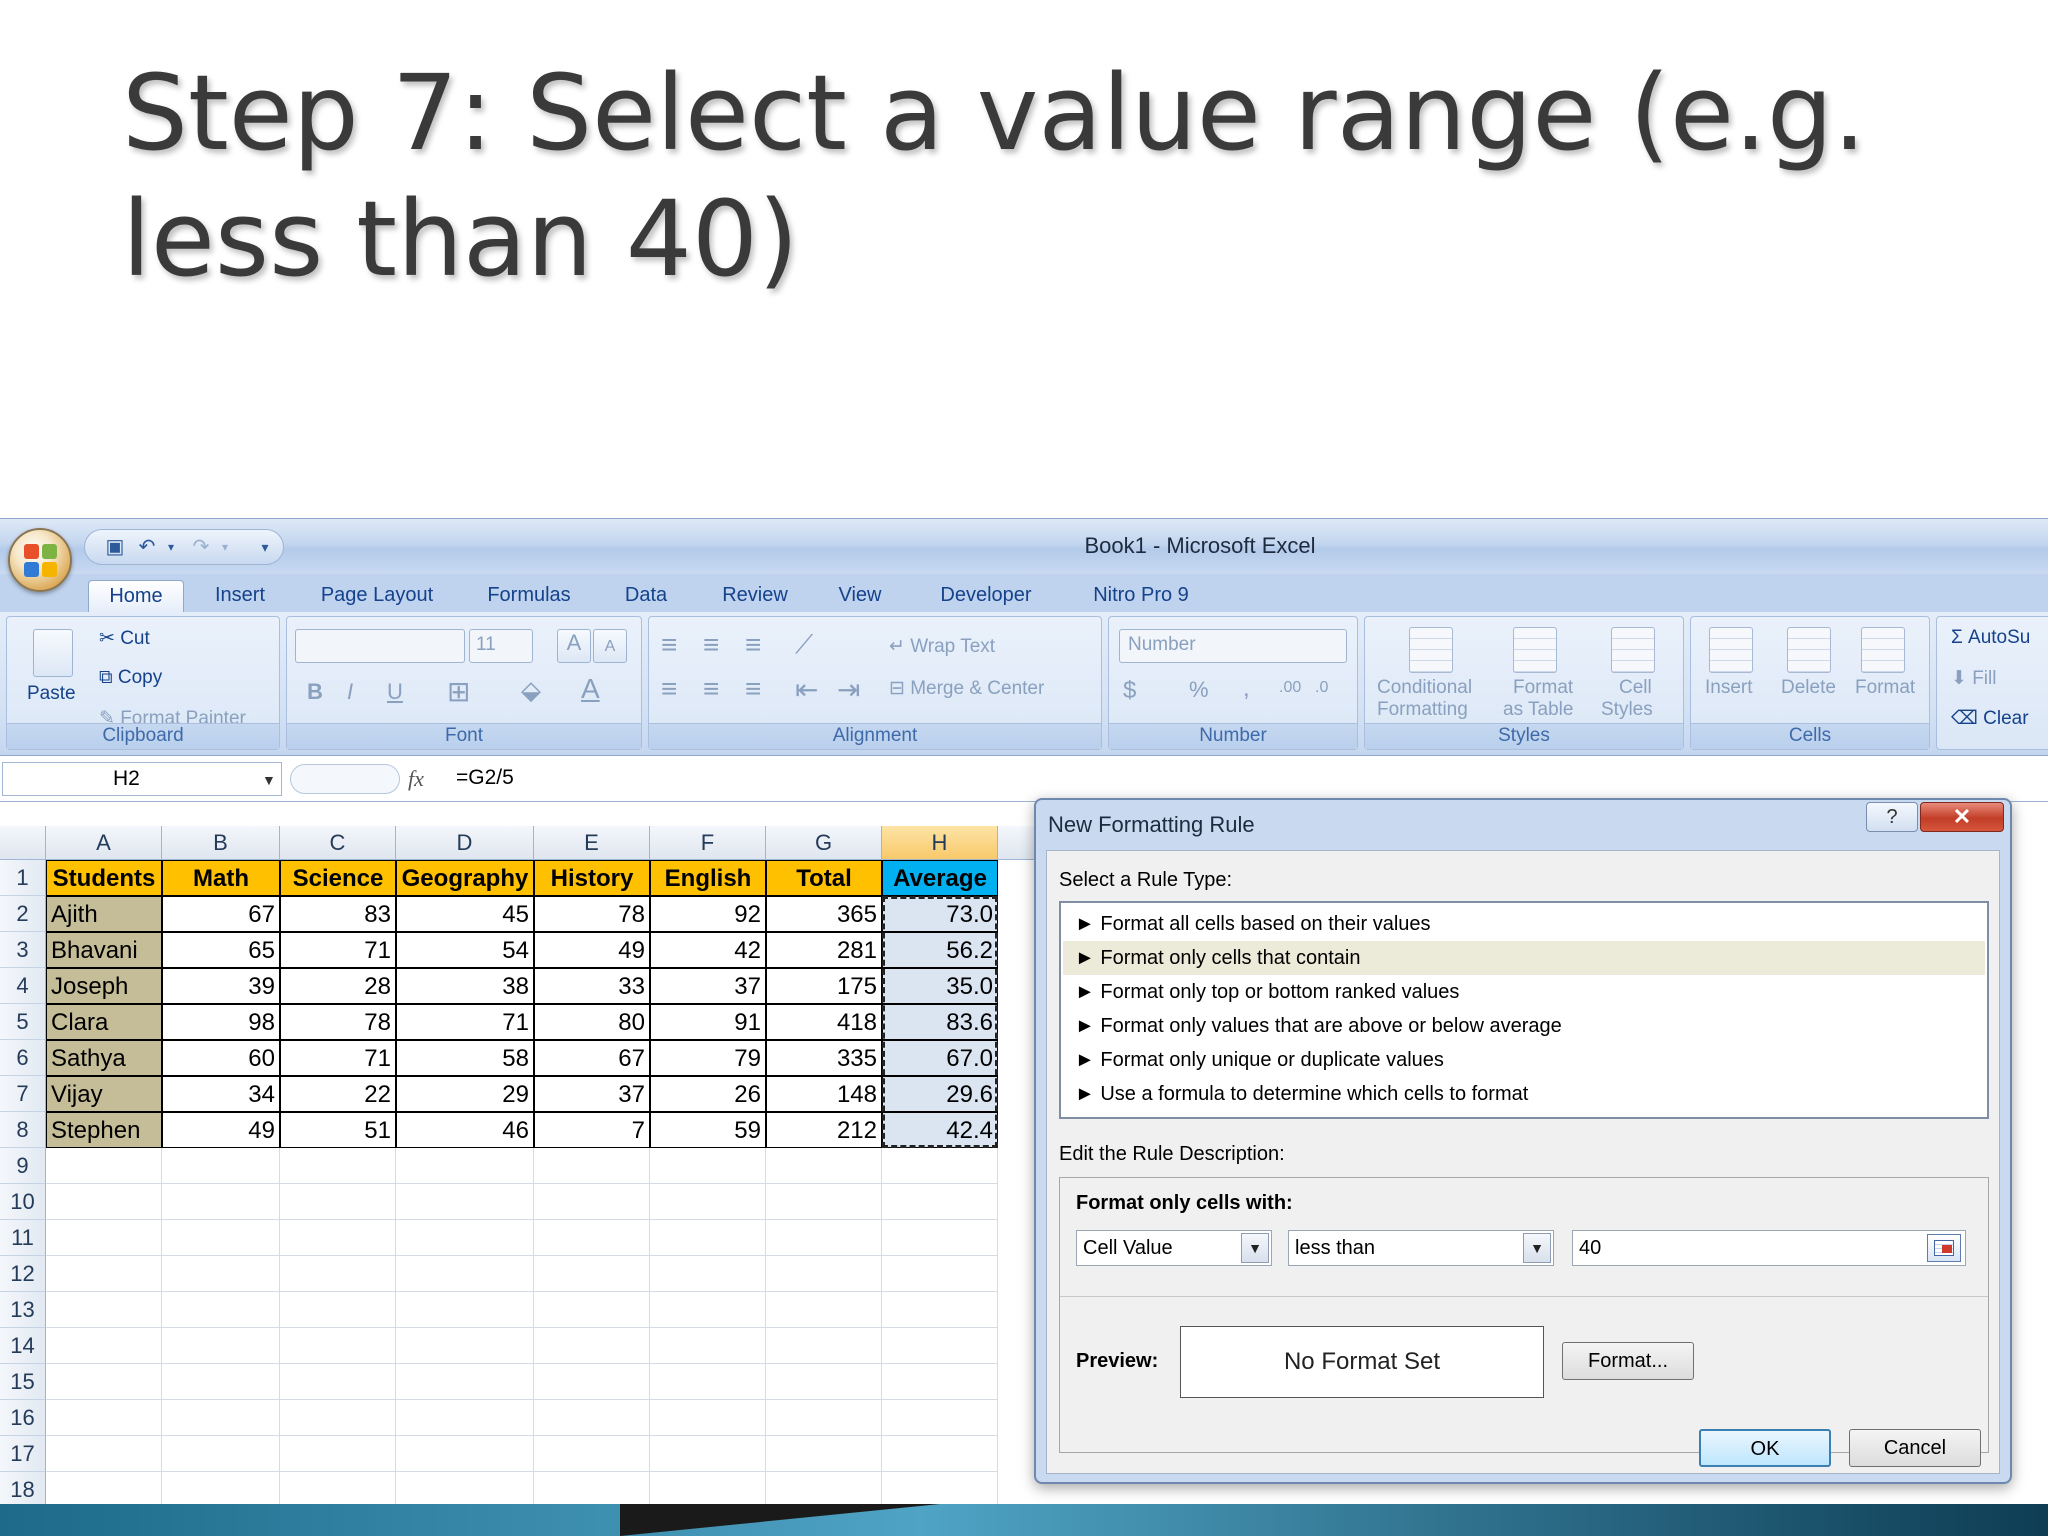 Image resolution: width=2048 pixels, height=1536 pixels. I want to click on tab-data: Data, so click(646, 596).